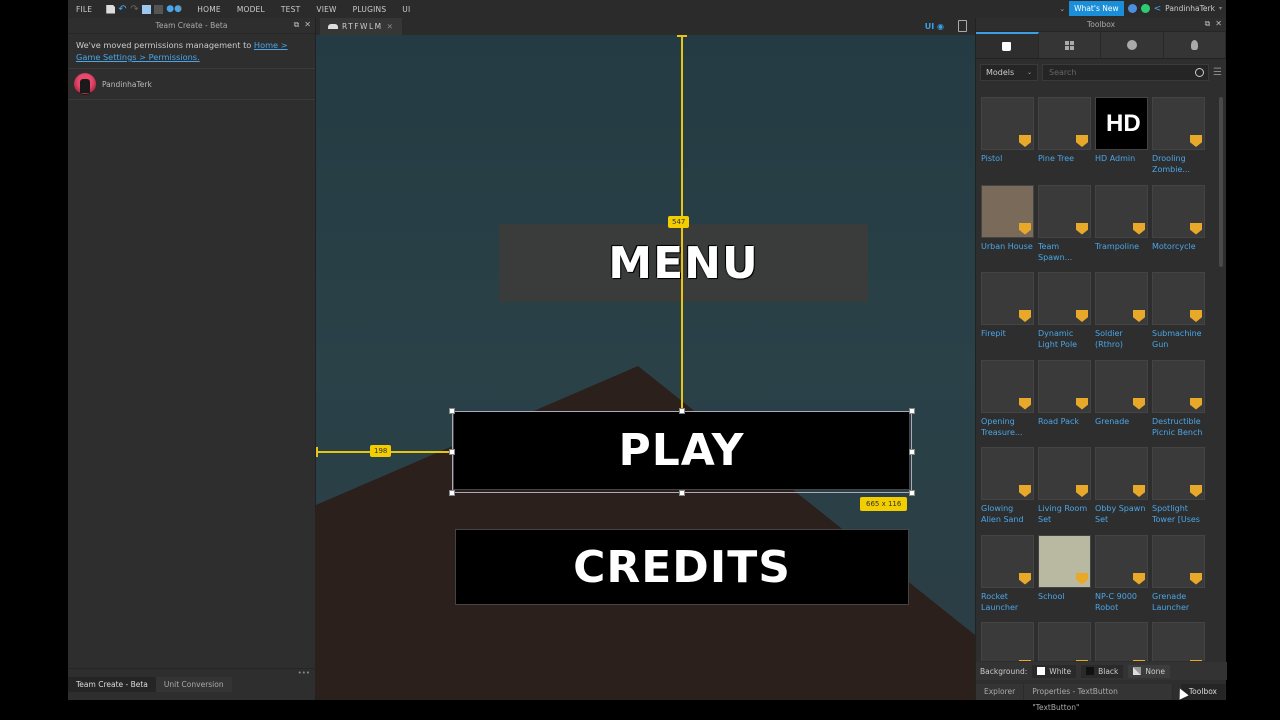 The height and width of the screenshot is (720, 1280). I want to click on toolbox-item: Submachine Gun, so click(1178, 316).